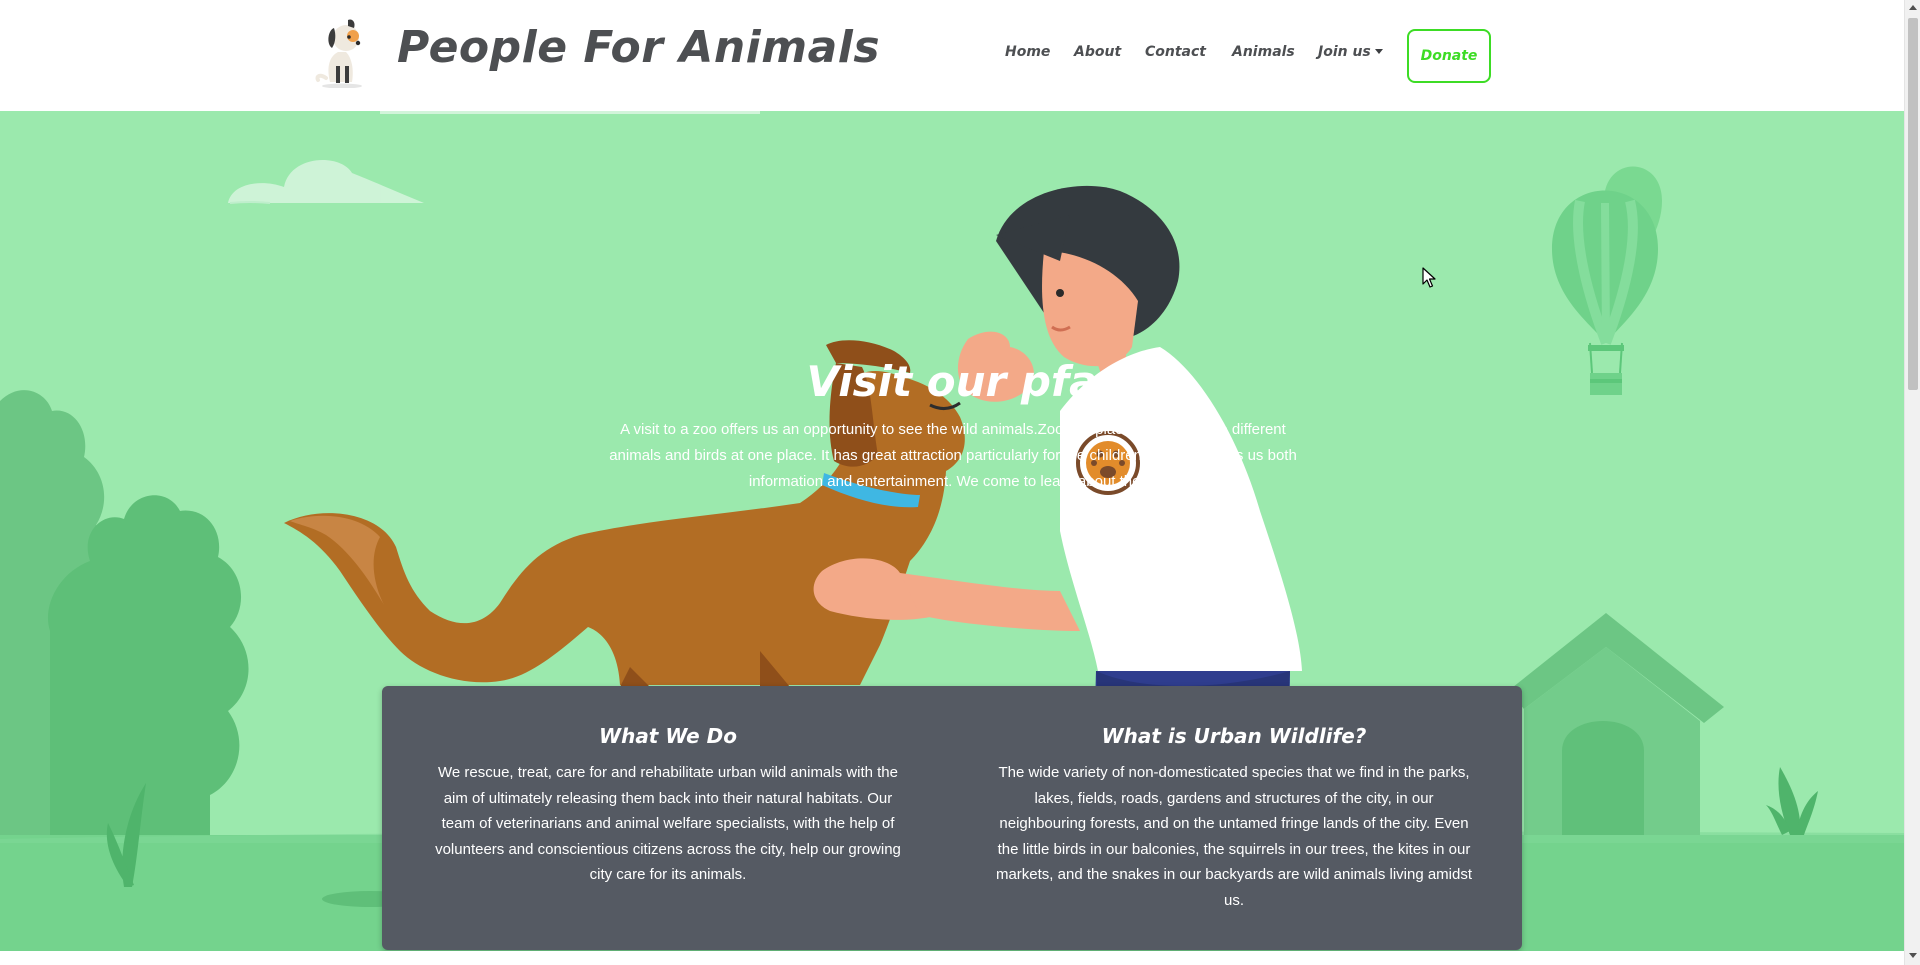  What do you see at coordinates (668, 736) in the screenshot?
I see `what-we-do-title: What We Do` at bounding box center [668, 736].